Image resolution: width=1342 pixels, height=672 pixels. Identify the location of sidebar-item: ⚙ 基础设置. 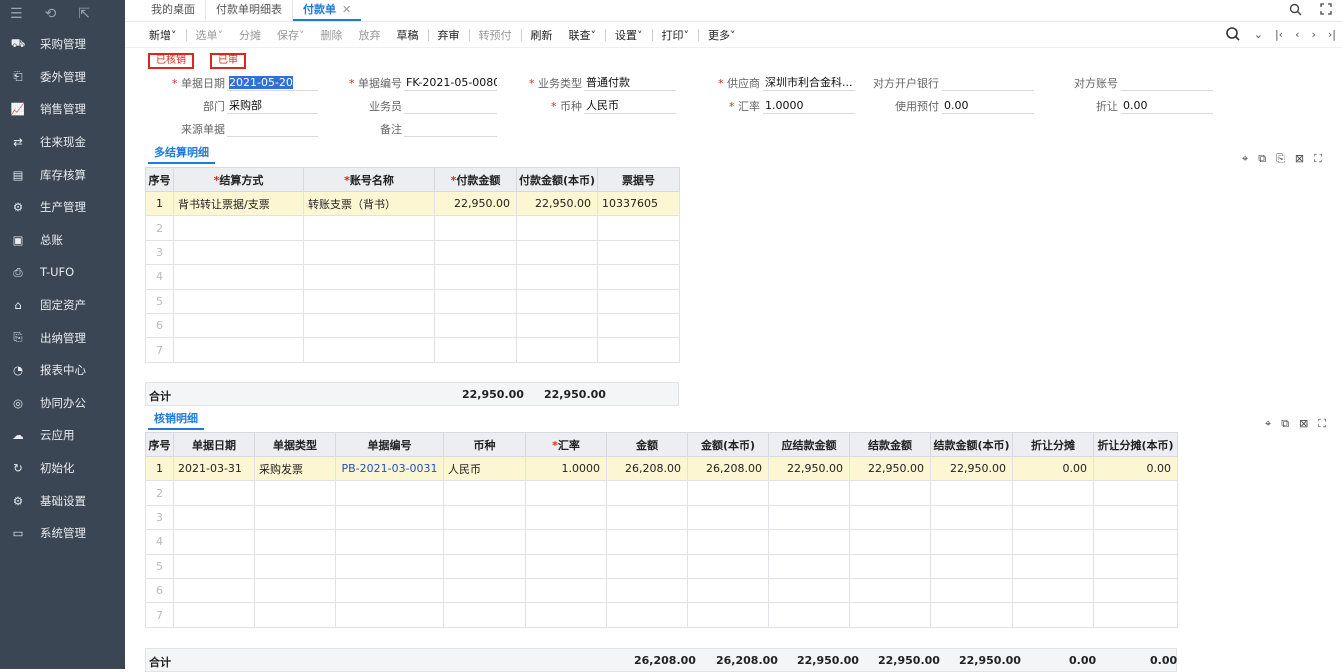
(62, 500).